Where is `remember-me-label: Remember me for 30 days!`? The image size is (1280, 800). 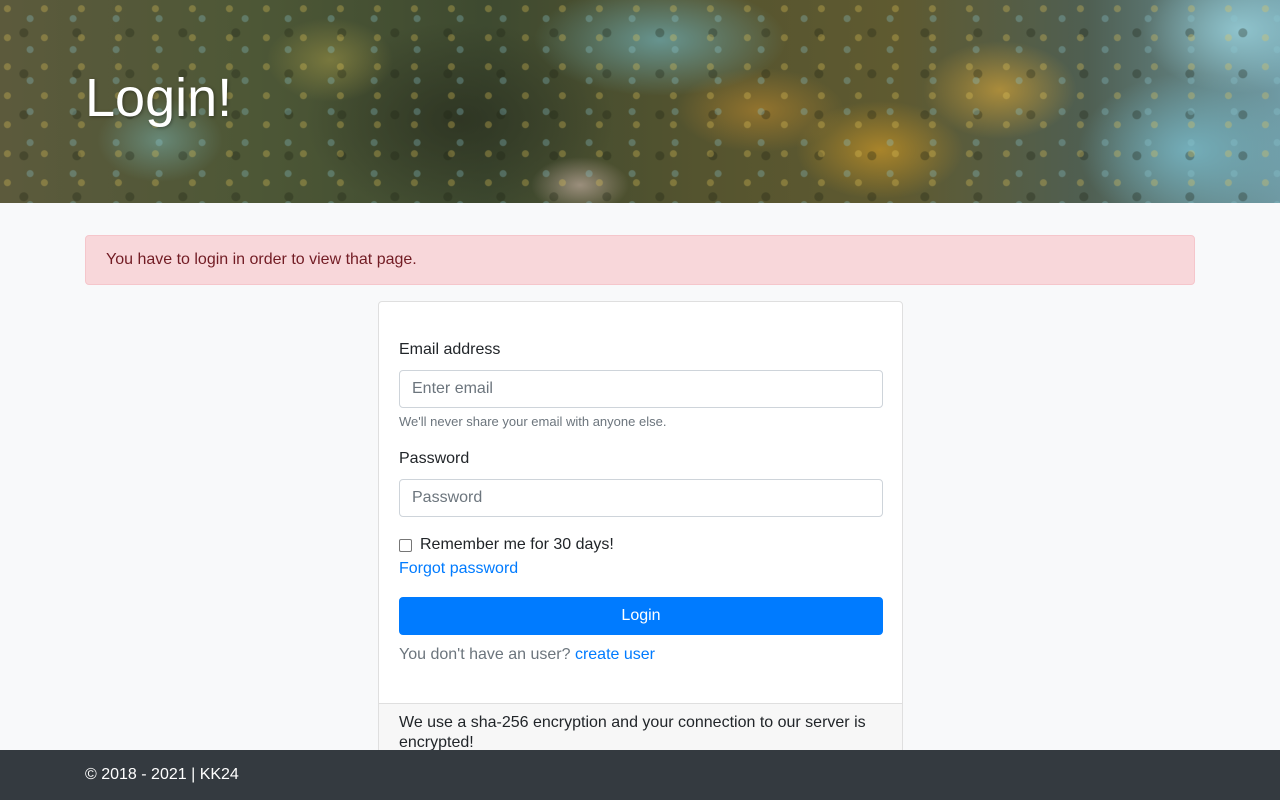
remember-me-label: Remember me for 30 days! is located at coordinates (517, 545).